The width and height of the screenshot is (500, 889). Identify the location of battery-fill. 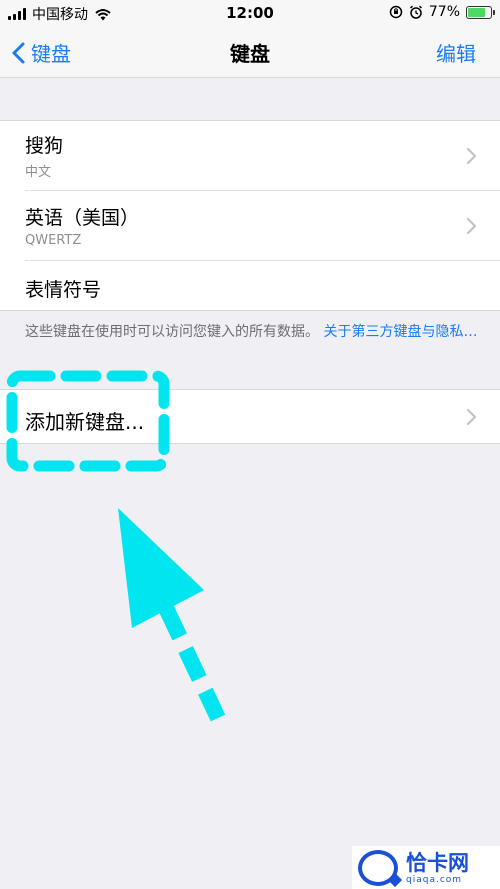
(476, 12).